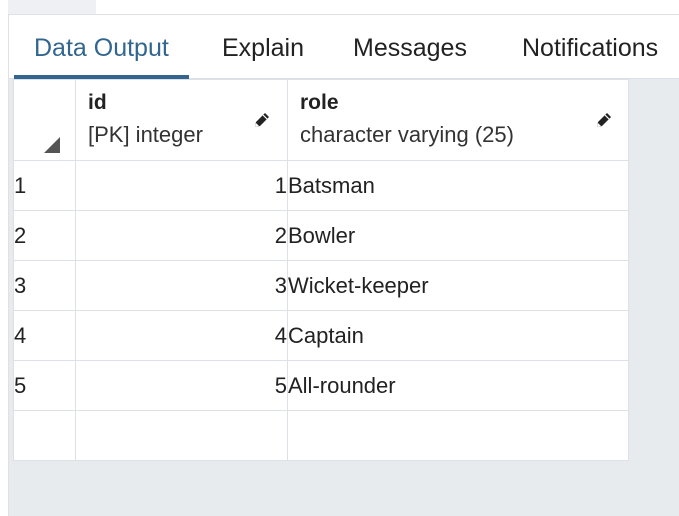 The width and height of the screenshot is (679, 516). What do you see at coordinates (319, 102) in the screenshot?
I see `column-name: role` at bounding box center [319, 102].